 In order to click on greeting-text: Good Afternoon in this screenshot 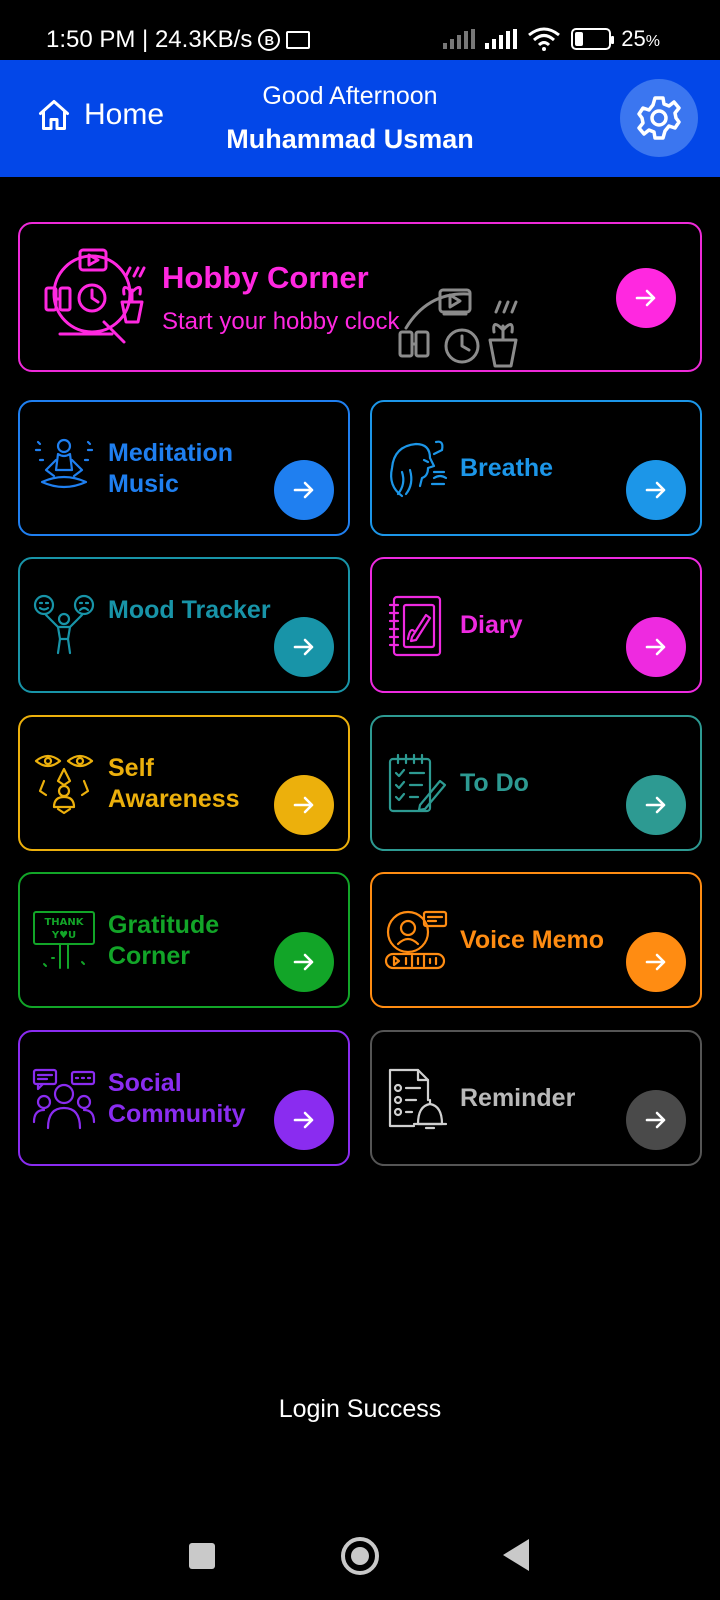, I will do `click(350, 96)`.